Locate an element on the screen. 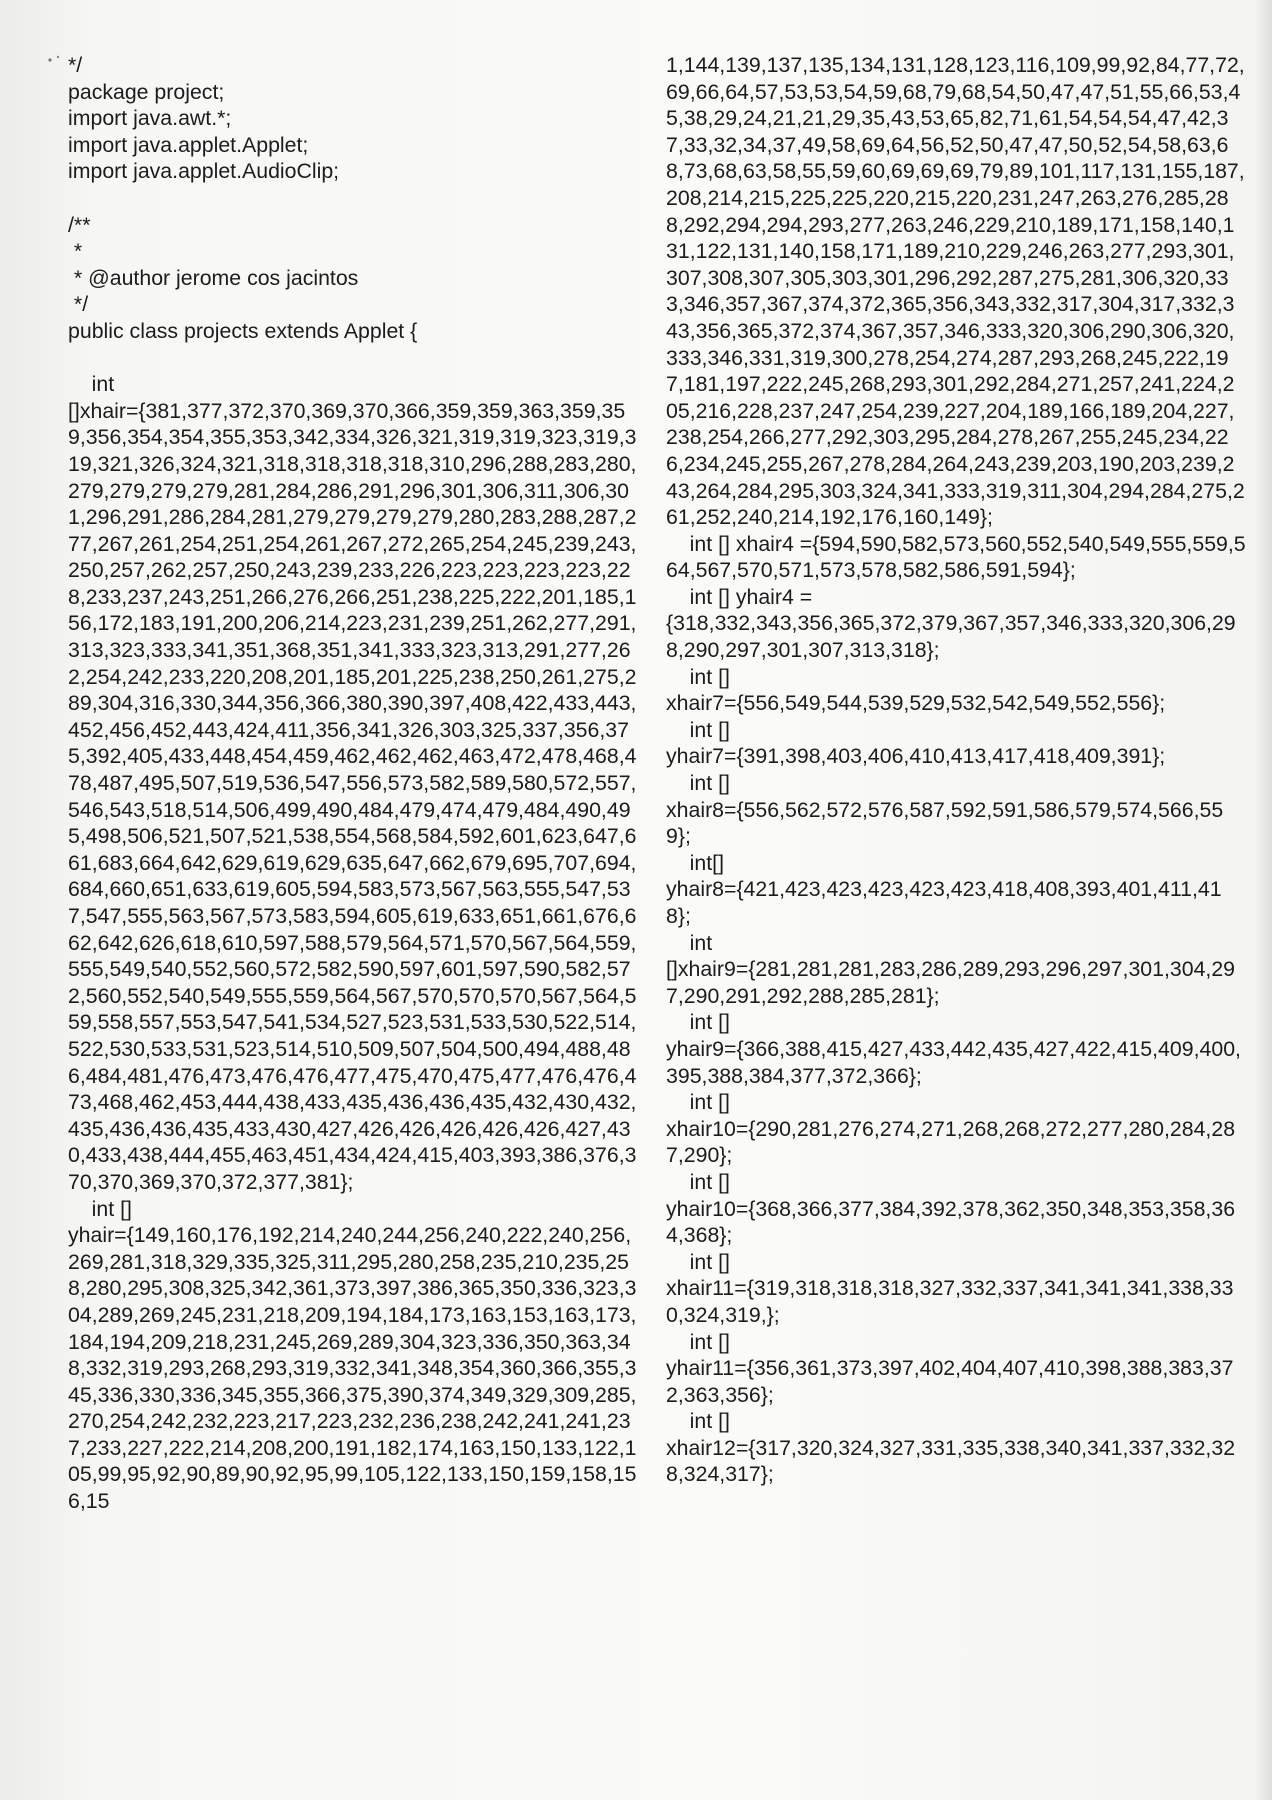 This screenshot has width=1272, height=1800. left-code-line: import java.applet.AudioClip; is located at coordinates (204, 171).